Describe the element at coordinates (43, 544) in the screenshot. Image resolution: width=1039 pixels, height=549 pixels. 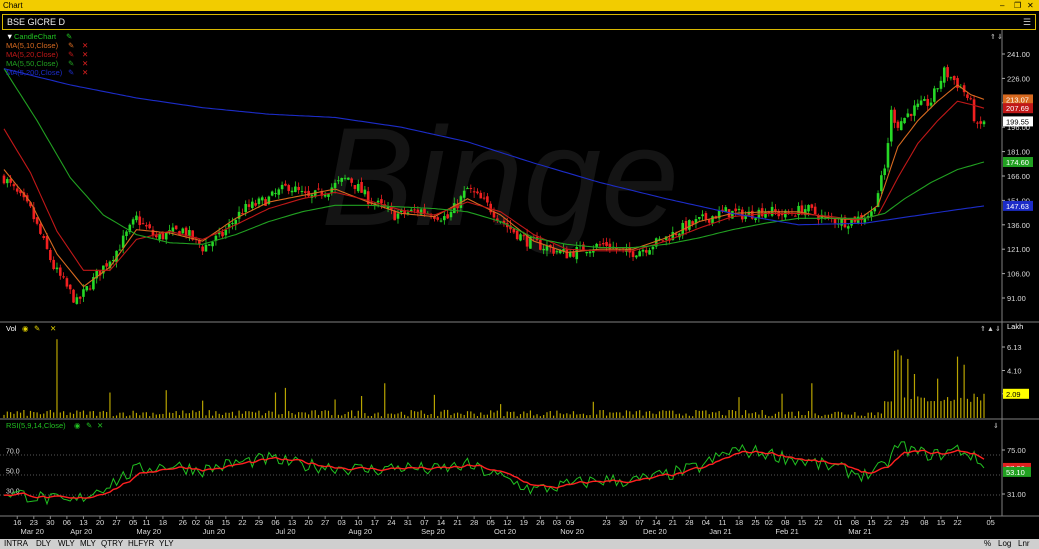
I see `timeframe-dly: DLY` at that location.